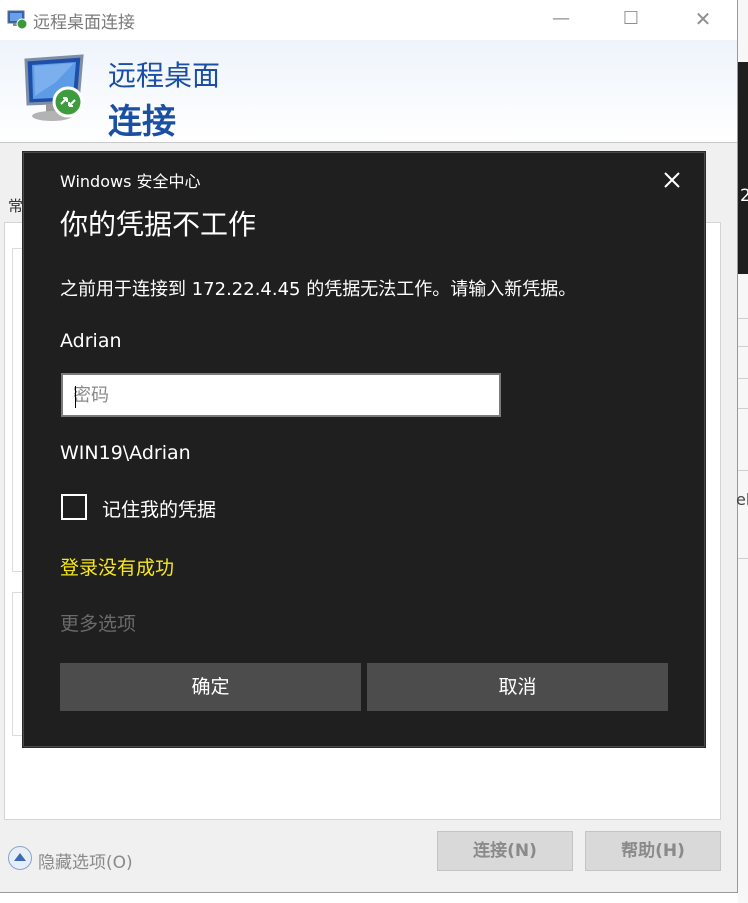 Image resolution: width=748 pixels, height=903 pixels. Describe the element at coordinates (742, 499) in the screenshot. I see `edge-text-fragment: eb` at that location.